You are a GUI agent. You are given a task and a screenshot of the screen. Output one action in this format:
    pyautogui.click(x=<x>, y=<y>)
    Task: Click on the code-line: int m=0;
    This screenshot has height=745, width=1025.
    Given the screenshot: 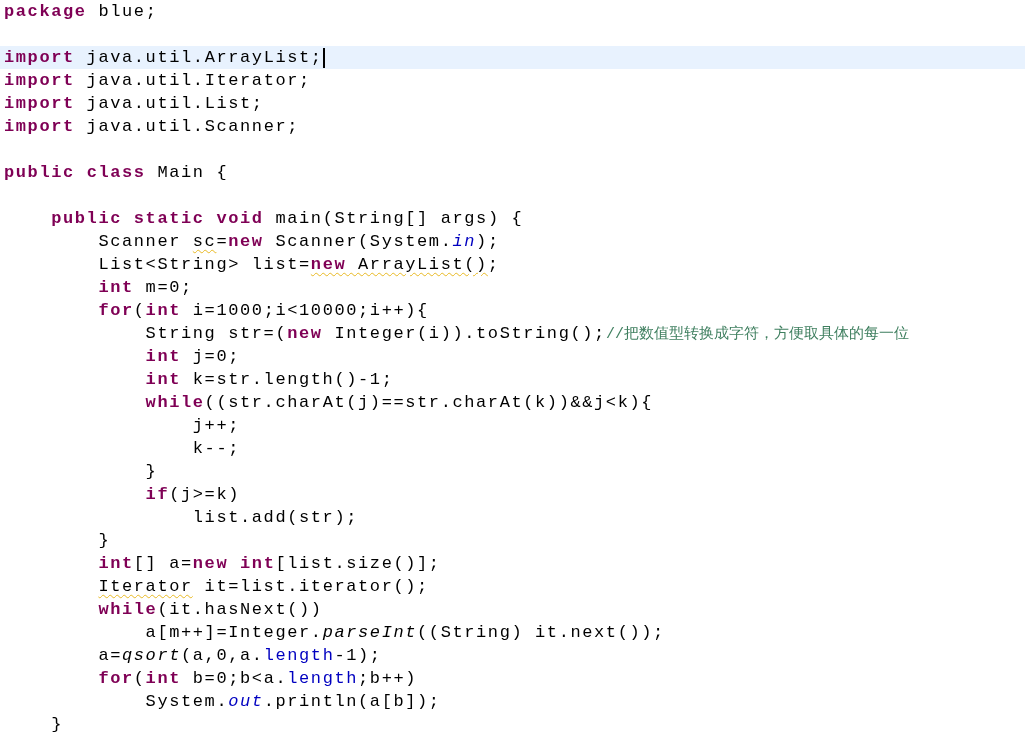 What is the action you would take?
    pyautogui.click(x=145, y=288)
    